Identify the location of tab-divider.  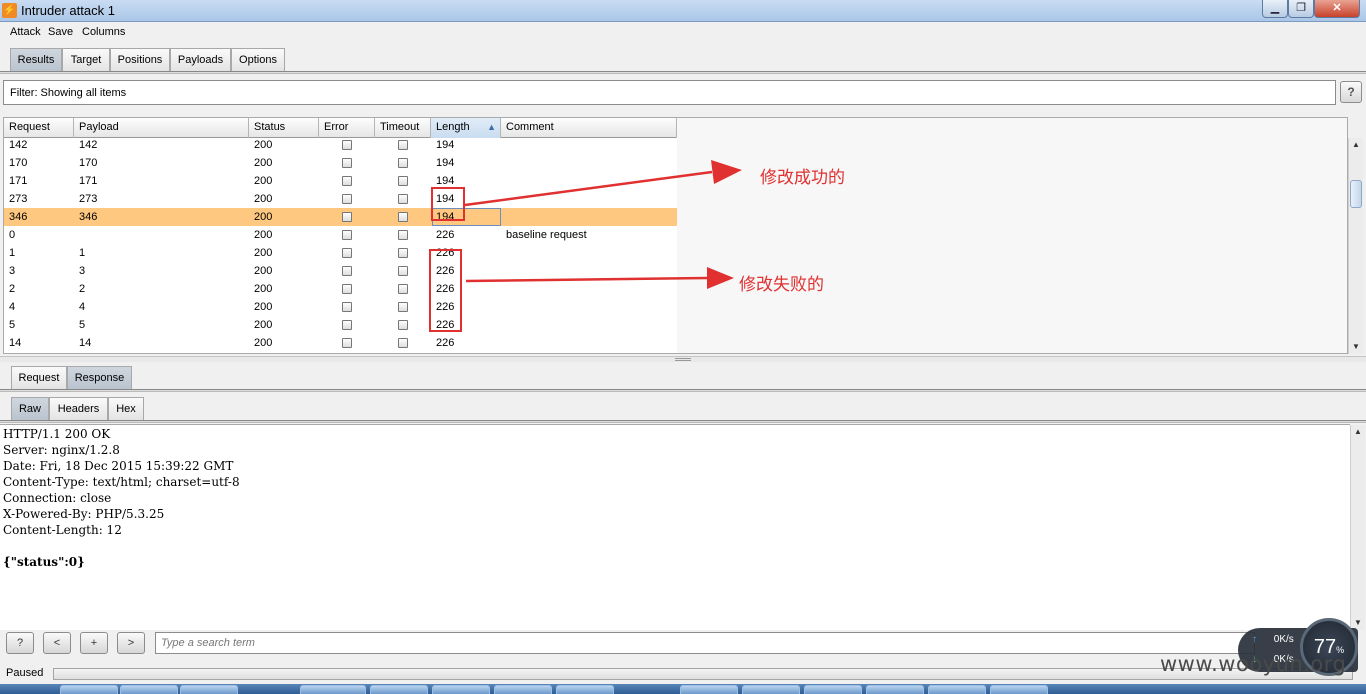
(683, 72).